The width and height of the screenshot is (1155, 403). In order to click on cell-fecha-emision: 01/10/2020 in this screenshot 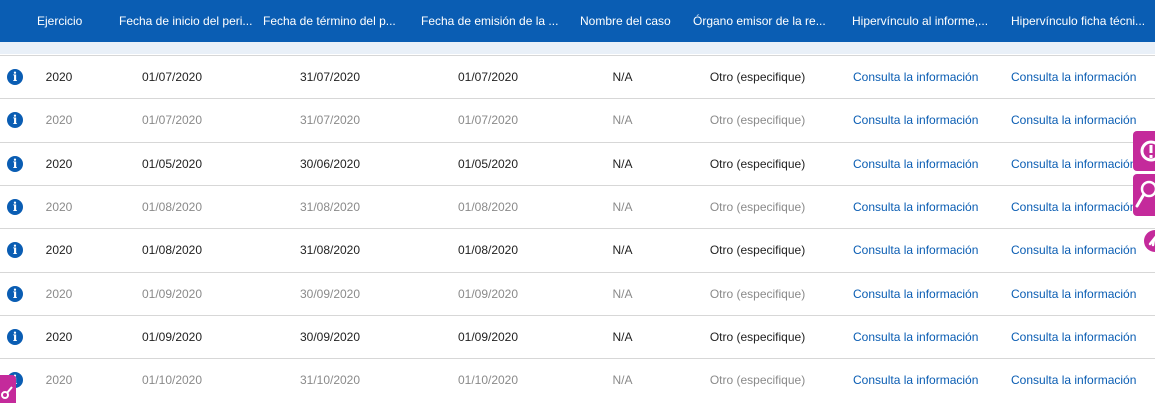, I will do `click(488, 380)`.